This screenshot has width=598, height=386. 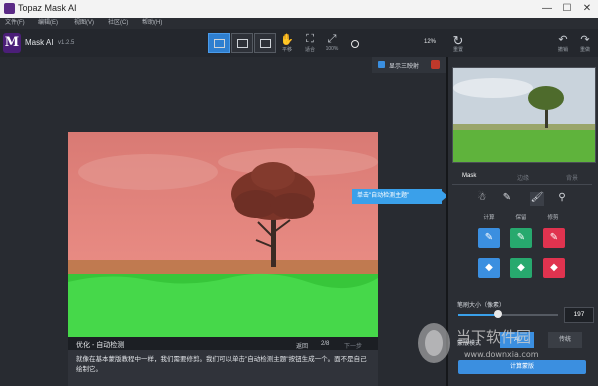 I want to click on brush-size-knob, so click(x=498, y=314).